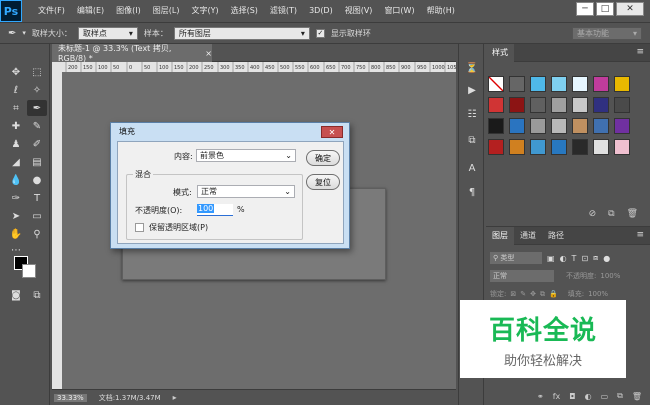  I want to click on ok-button: 确定, so click(323, 158).